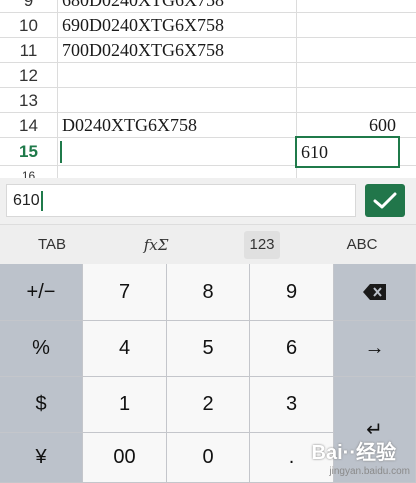 The height and width of the screenshot is (483, 416). What do you see at coordinates (156, 245) in the screenshot?
I see `function-mode-tab: fxΣ` at bounding box center [156, 245].